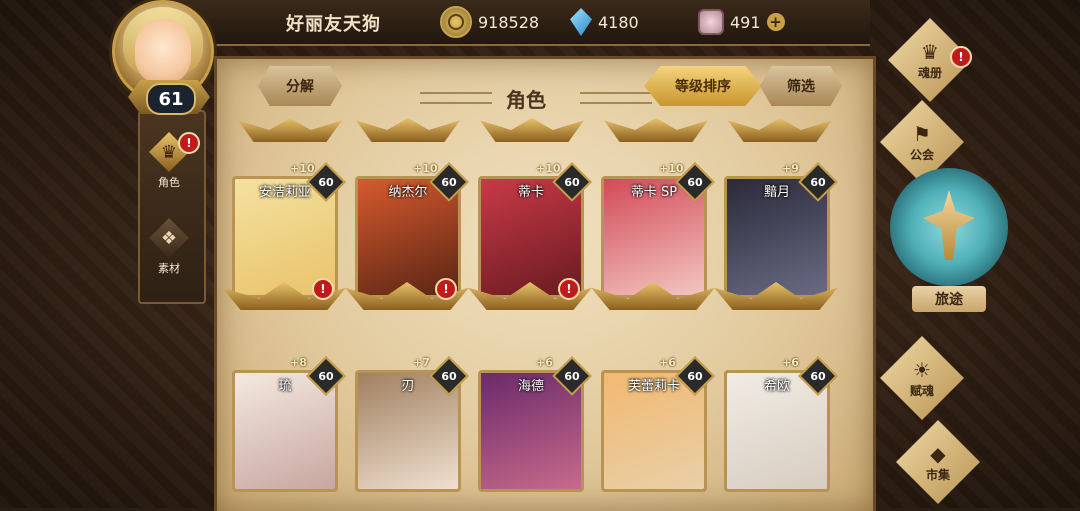 The height and width of the screenshot is (511, 1080). What do you see at coordinates (333, 24) in the screenshot?
I see `player-name: 好丽友天狗` at bounding box center [333, 24].